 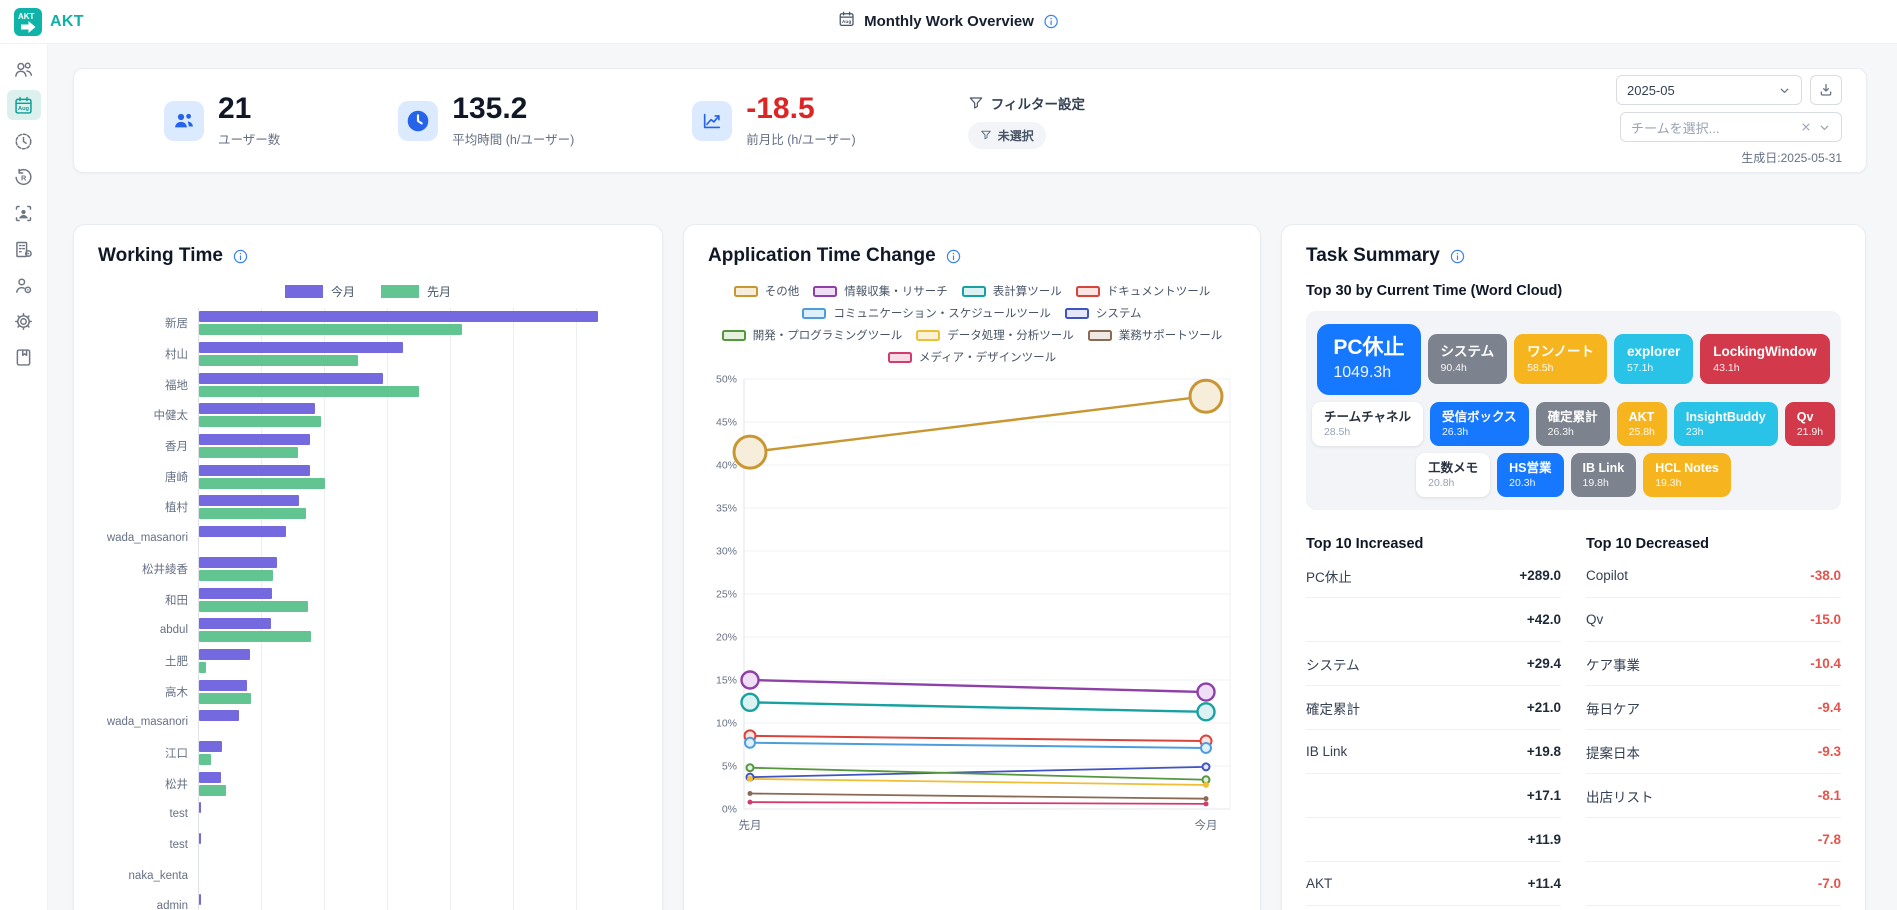 I want to click on users-icon, so click(x=184, y=120).